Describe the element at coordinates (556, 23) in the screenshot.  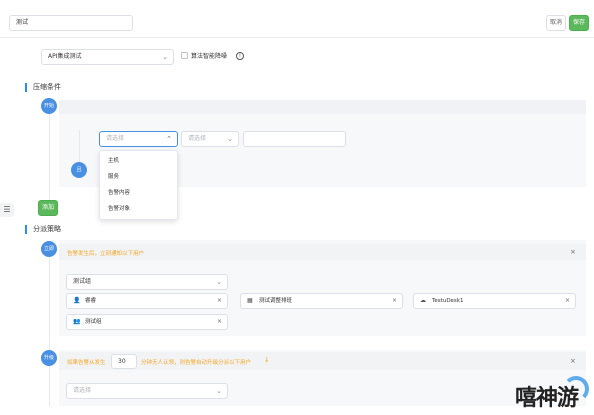
I see `cancel-button: 取消` at that location.